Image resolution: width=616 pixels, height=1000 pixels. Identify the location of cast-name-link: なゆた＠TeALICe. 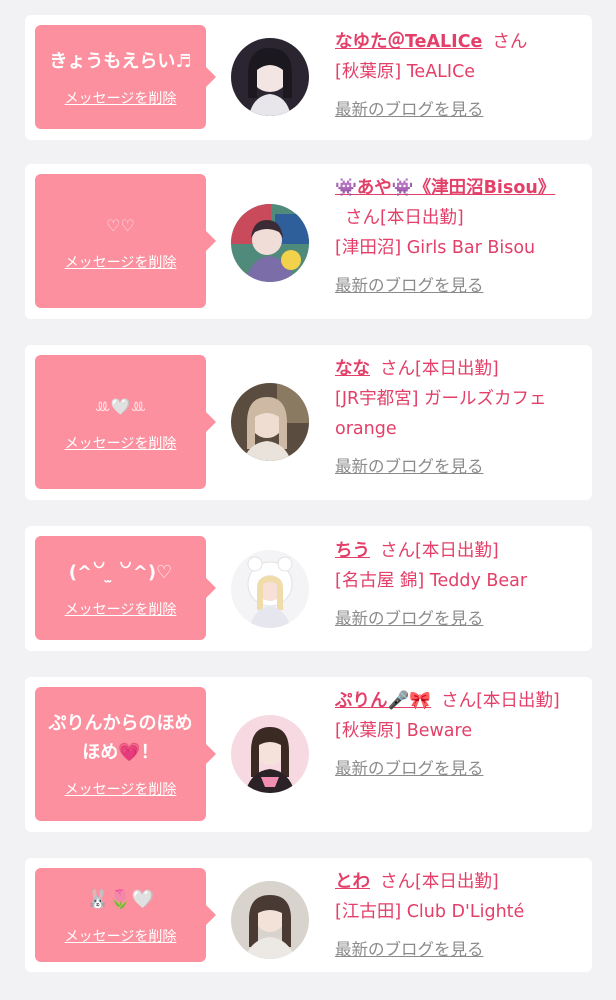
(408, 42).